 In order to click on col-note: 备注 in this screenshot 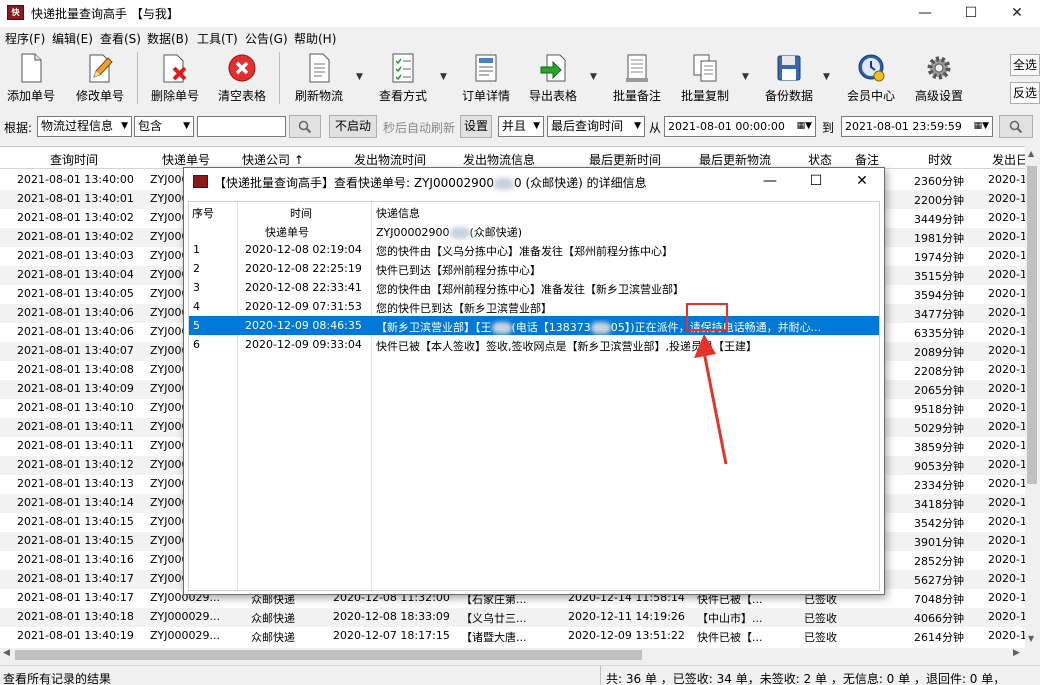, I will do `click(867, 159)`.